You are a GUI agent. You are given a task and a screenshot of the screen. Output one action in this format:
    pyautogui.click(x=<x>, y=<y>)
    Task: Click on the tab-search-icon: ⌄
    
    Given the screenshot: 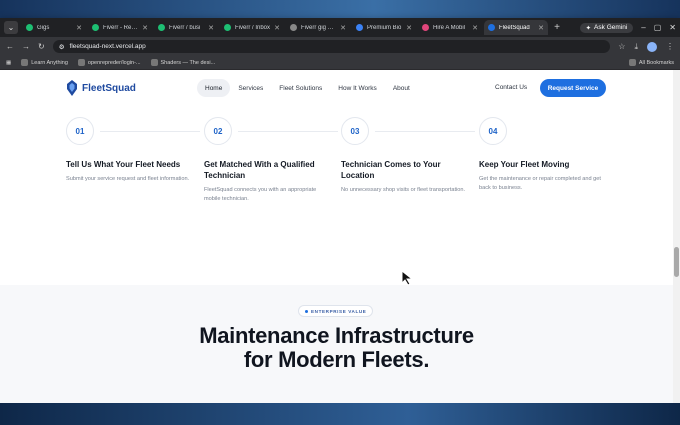 What is the action you would take?
    pyautogui.click(x=11, y=27)
    